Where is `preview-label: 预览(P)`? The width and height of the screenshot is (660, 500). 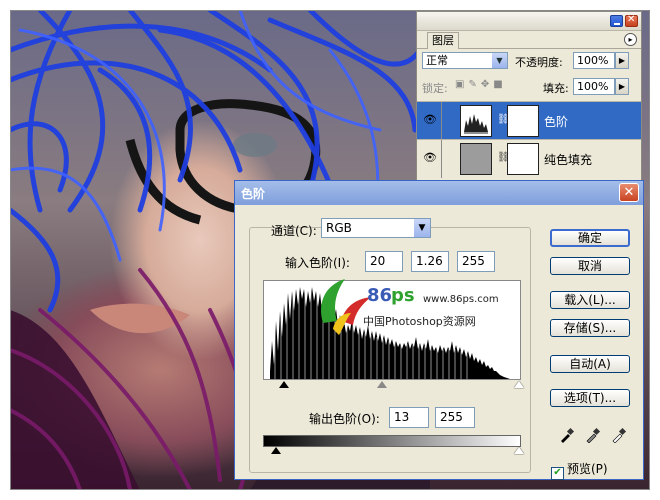 preview-label: 预览(P) is located at coordinates (587, 469).